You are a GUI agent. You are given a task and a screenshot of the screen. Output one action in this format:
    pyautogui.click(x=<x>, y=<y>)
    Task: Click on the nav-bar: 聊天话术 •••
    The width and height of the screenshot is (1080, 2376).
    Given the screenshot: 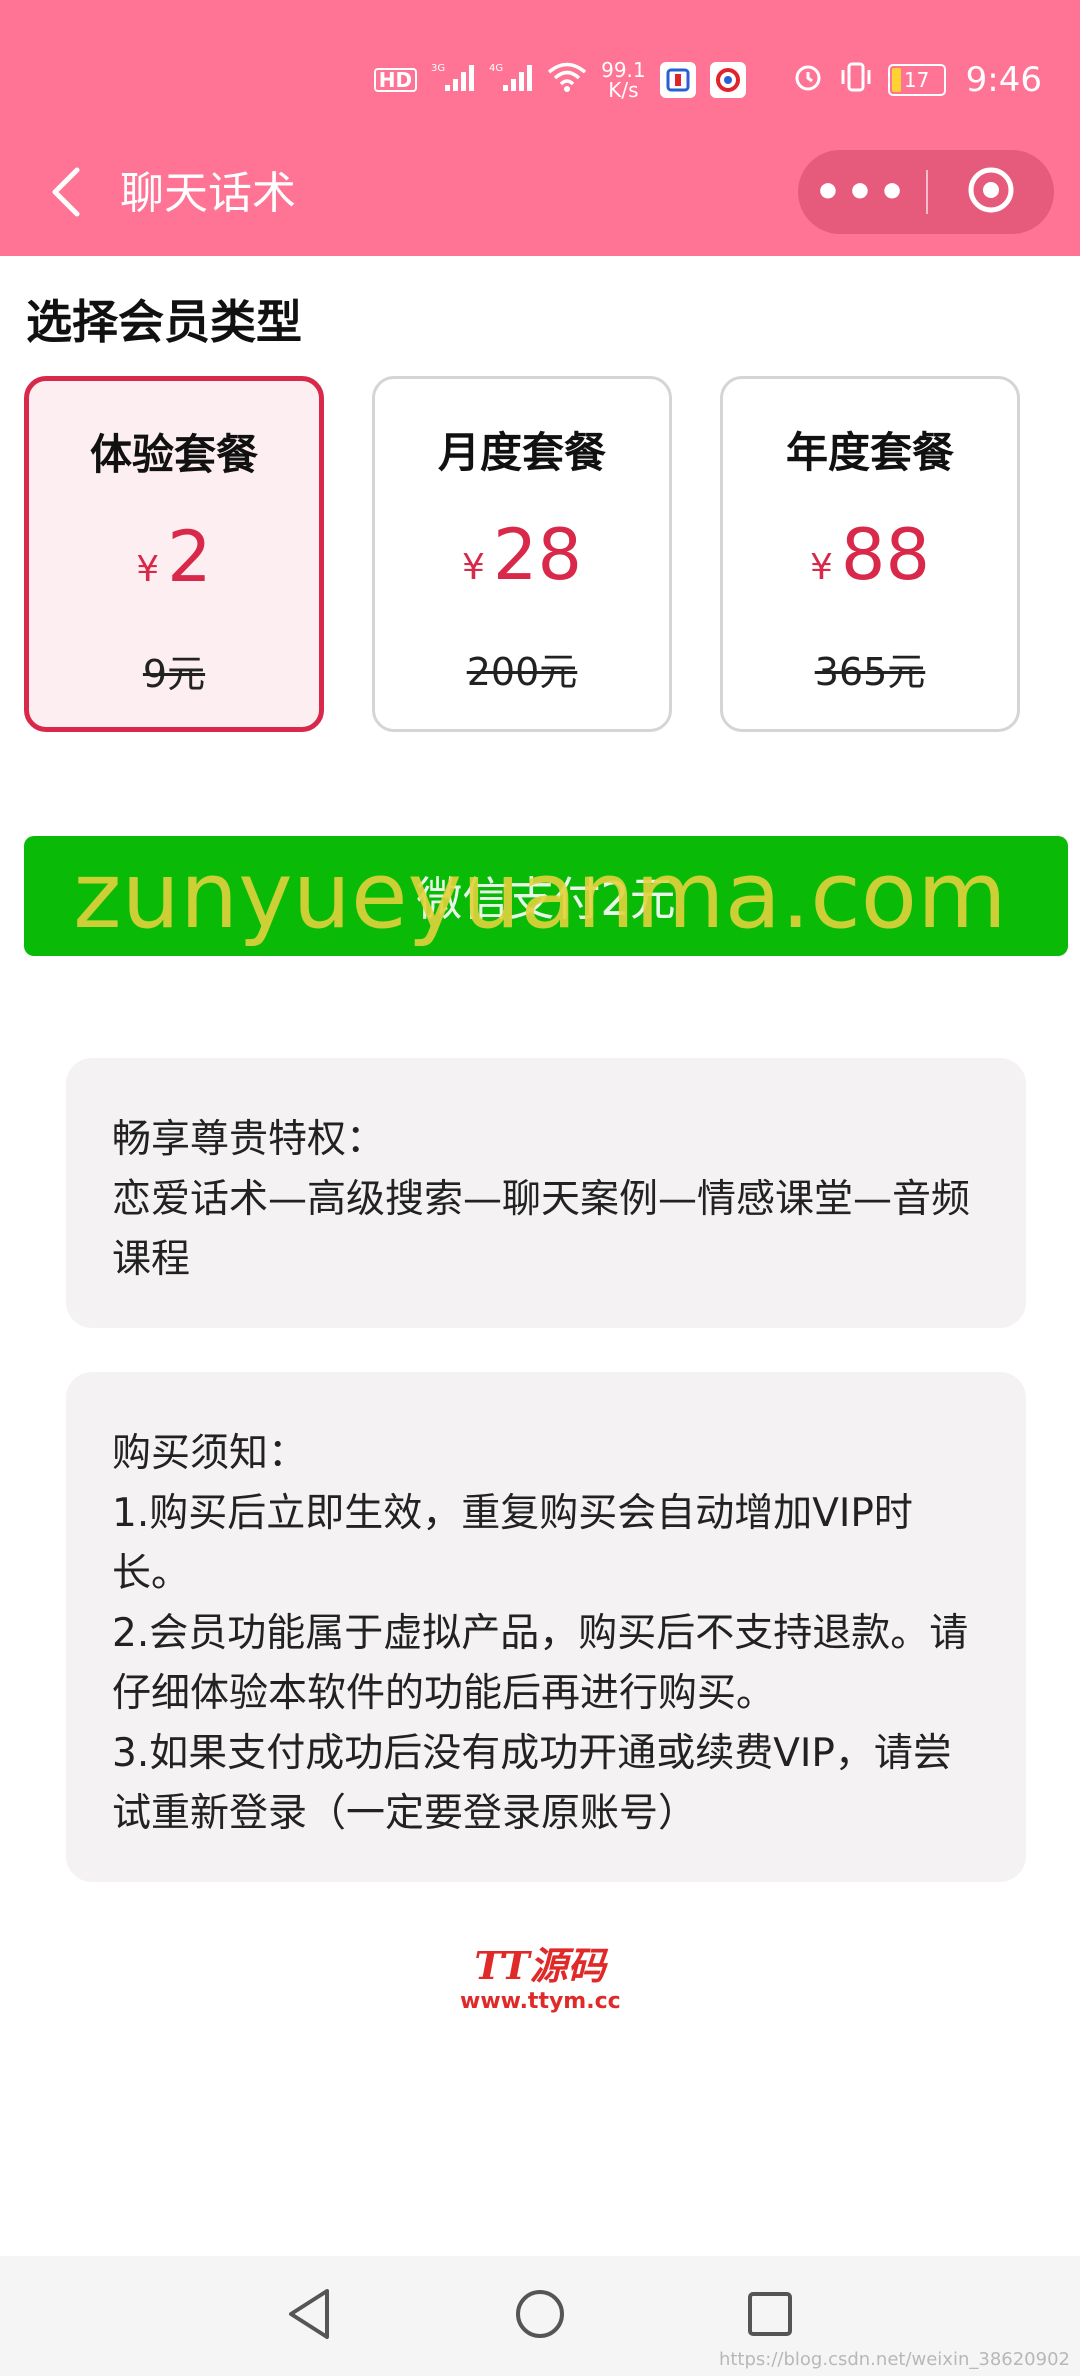 What is the action you would take?
    pyautogui.click(x=540, y=195)
    